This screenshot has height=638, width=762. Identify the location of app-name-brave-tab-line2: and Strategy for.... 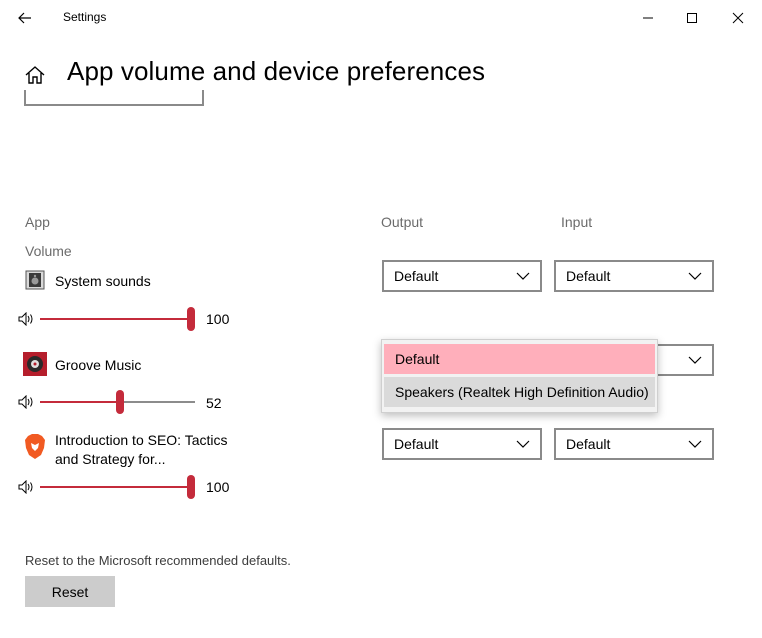
(110, 459).